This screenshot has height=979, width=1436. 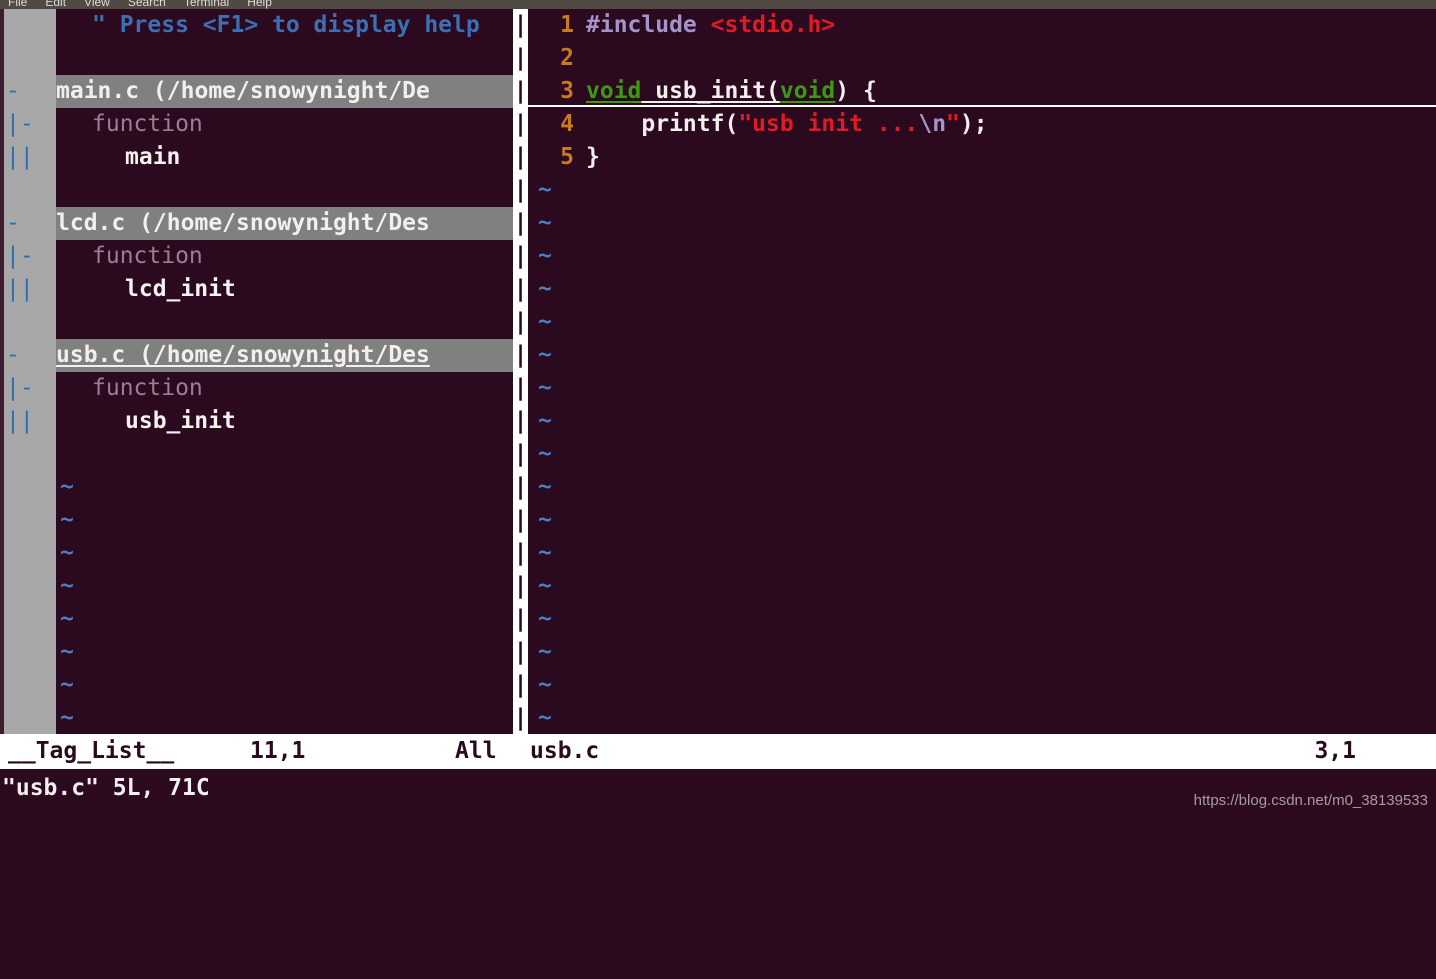 I want to click on editor-line: 3 void usb_init(void) {, so click(x=982, y=91).